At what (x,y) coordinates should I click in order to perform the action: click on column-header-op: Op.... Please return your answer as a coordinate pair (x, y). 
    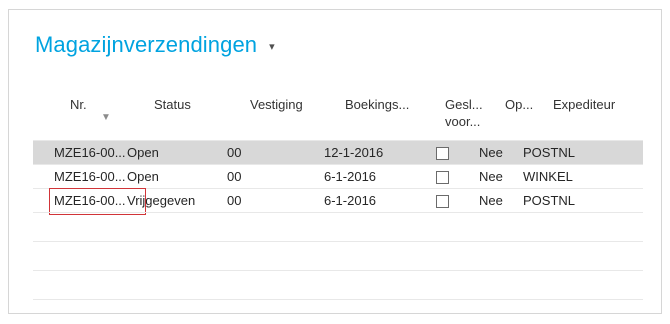
    Looking at the image, I should click on (519, 104).